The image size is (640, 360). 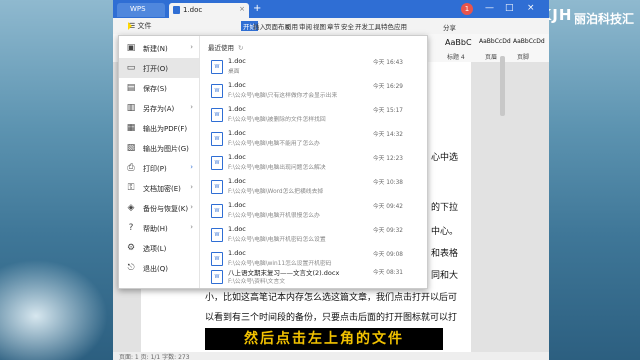 What do you see at coordinates (387, 87) in the screenshot?
I see `file-date: 今天 16:29` at bounding box center [387, 87].